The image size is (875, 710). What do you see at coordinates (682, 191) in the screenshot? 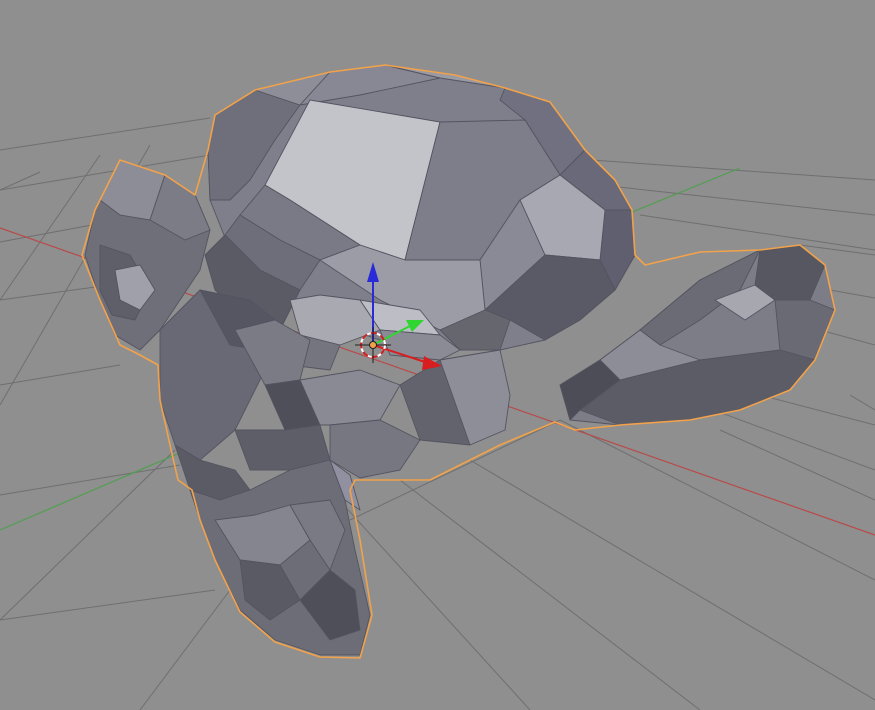
I see `world-y-axis-line-far` at bounding box center [682, 191].